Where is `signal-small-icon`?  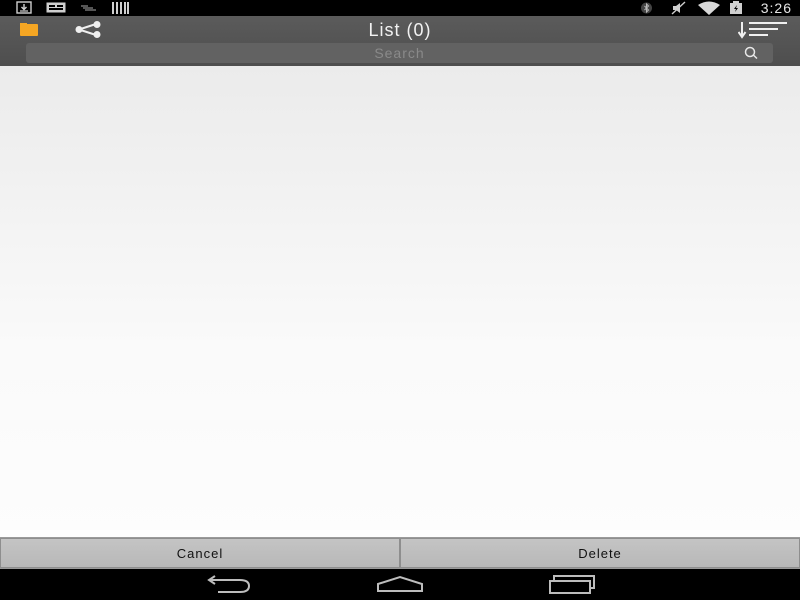 signal-small-icon is located at coordinates (88, 8).